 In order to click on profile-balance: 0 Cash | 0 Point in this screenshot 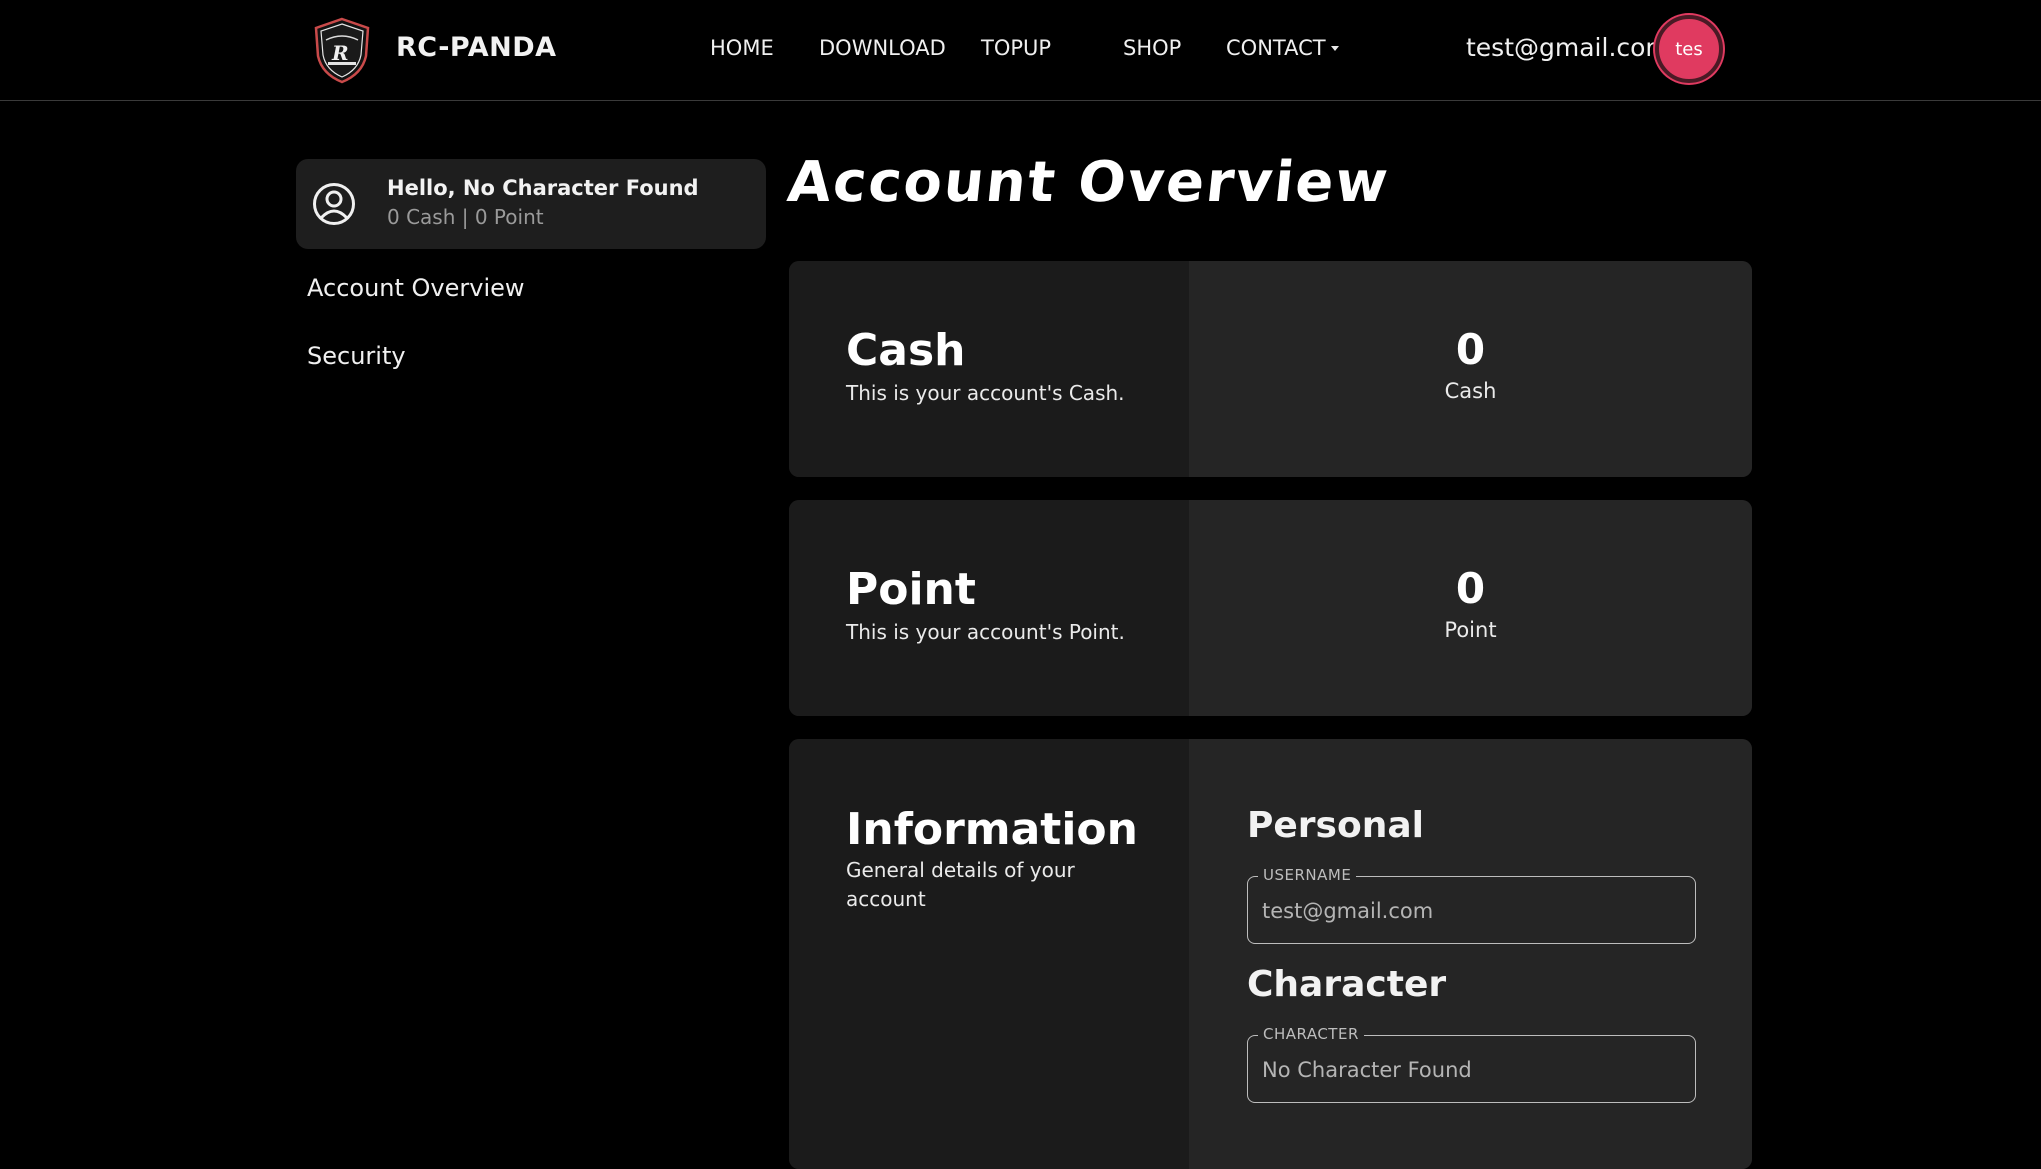, I will do `click(465, 217)`.